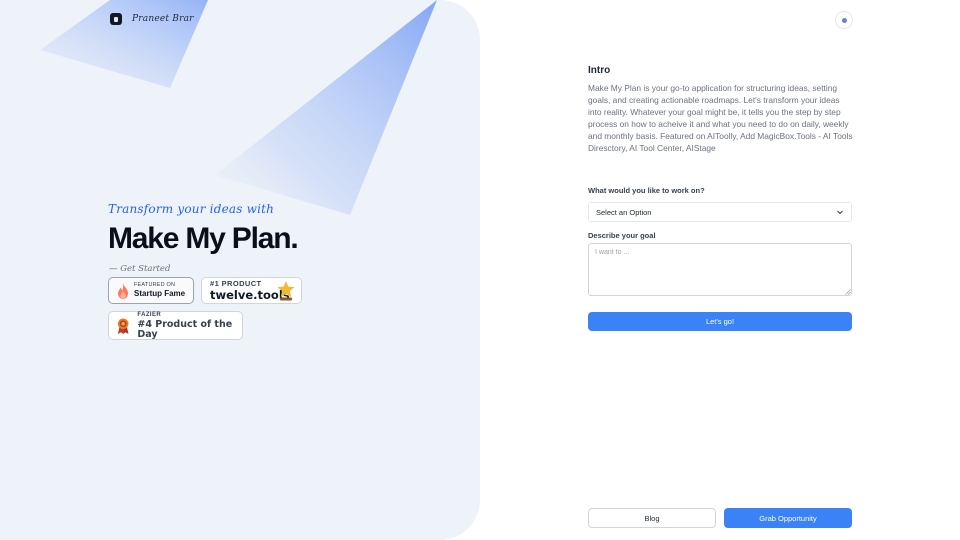 Image resolution: width=960 pixels, height=540 pixels. Describe the element at coordinates (139, 269) in the screenshot. I see `get-started-link: — Get Started` at that location.